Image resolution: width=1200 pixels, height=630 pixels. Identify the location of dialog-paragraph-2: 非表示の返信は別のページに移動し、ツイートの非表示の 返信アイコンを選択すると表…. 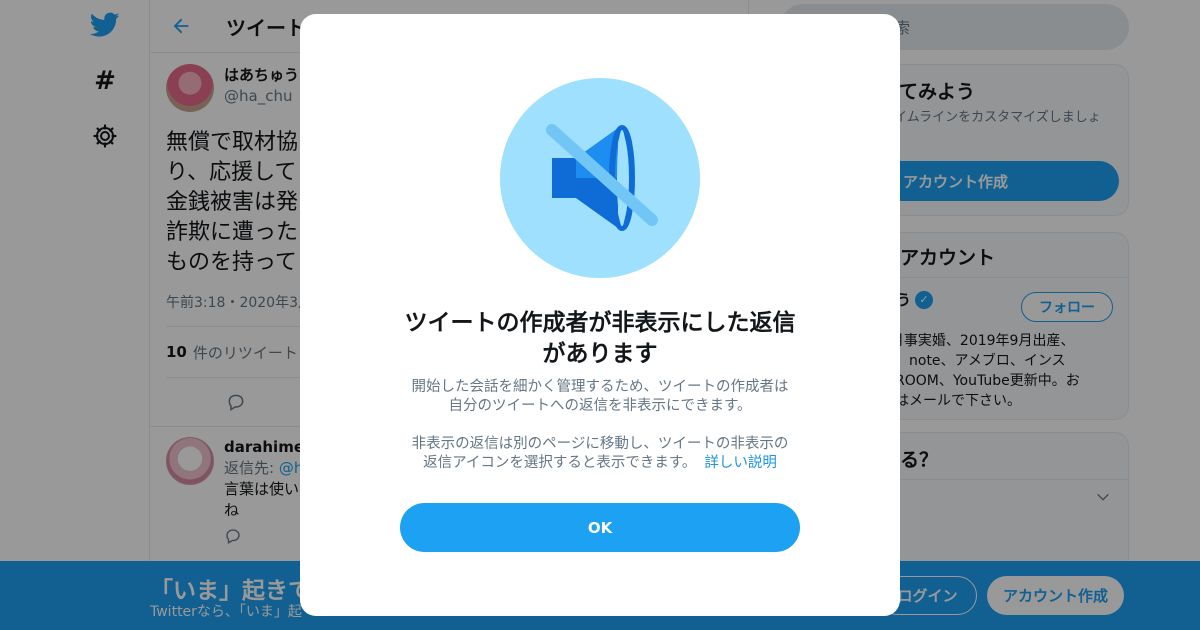
(600, 453).